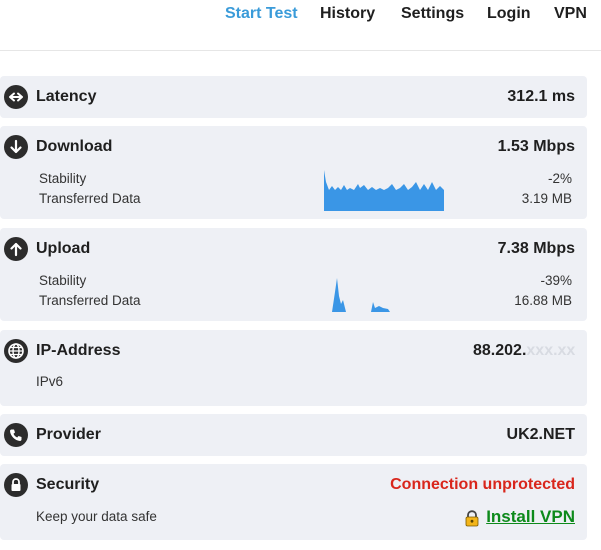 Image resolution: width=601 pixels, height=550 pixels. Describe the element at coordinates (68, 484) in the screenshot. I see `security-title: Security` at that location.